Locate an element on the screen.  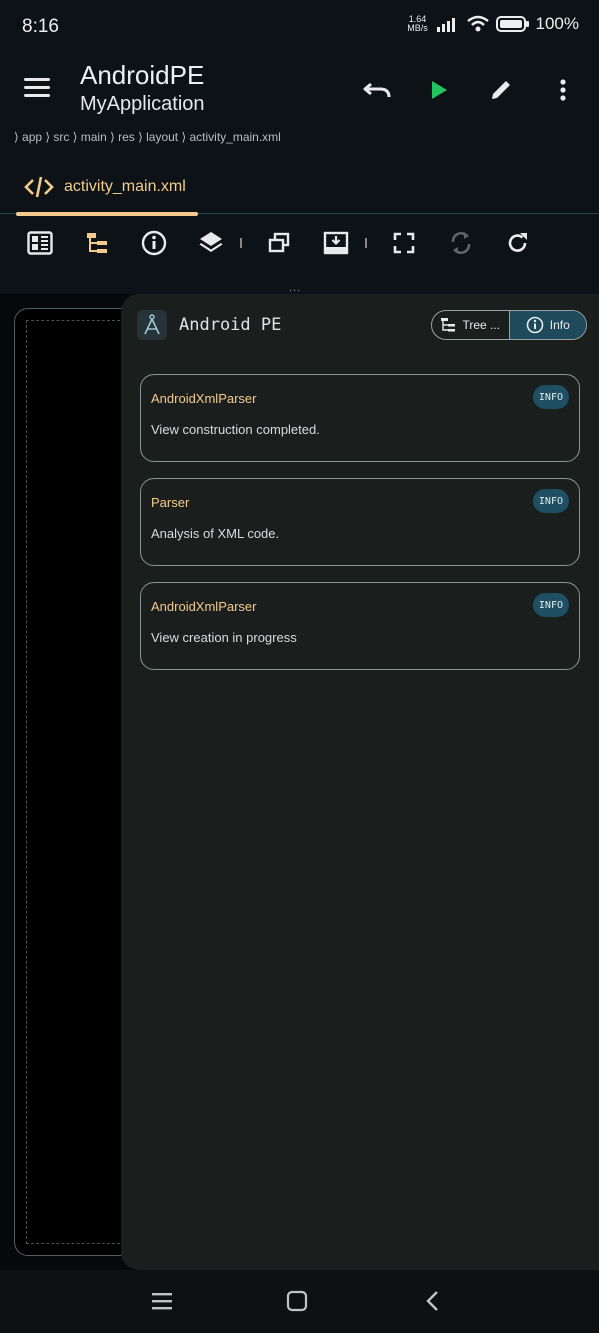
more-vert-icon is located at coordinates (563, 90).